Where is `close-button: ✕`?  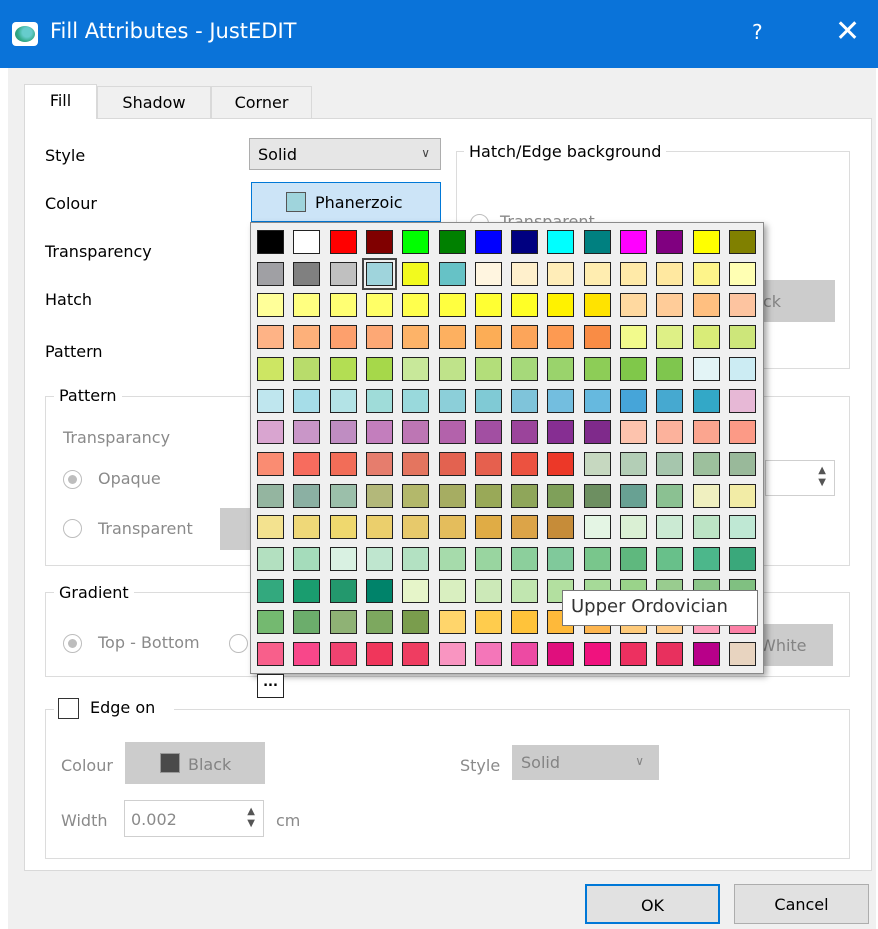
close-button: ✕ is located at coordinates (847, 31).